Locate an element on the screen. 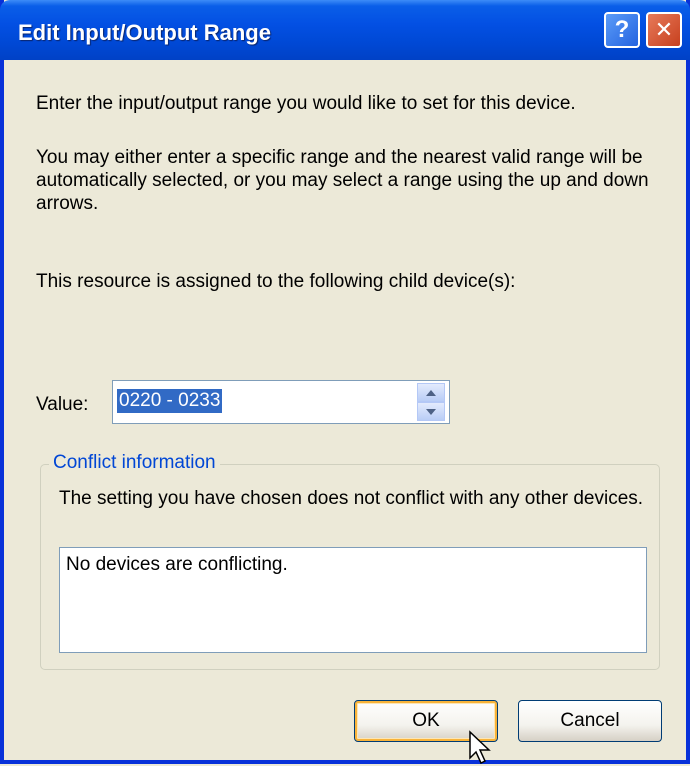  spin-down-button is located at coordinates (431, 411).